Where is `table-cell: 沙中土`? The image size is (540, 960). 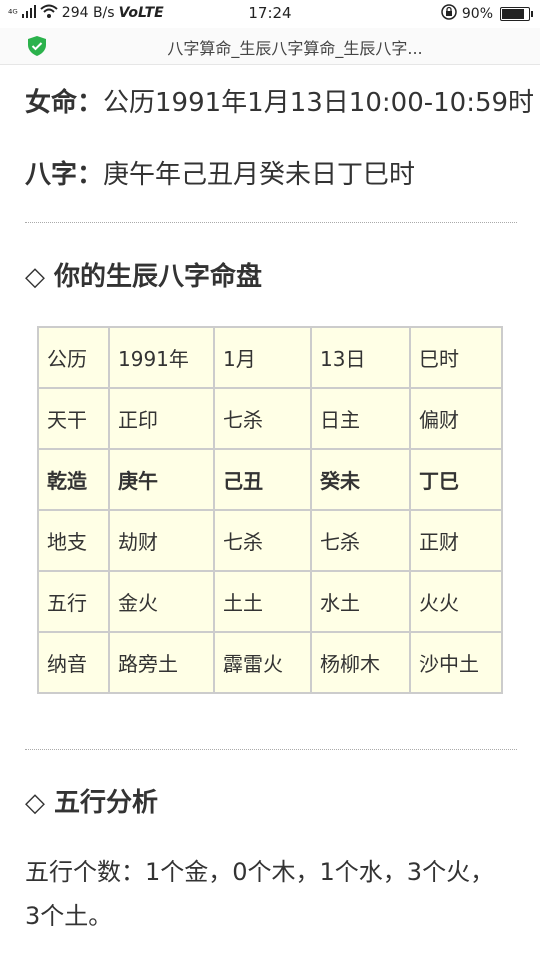
table-cell: 沙中土 is located at coordinates (456, 662).